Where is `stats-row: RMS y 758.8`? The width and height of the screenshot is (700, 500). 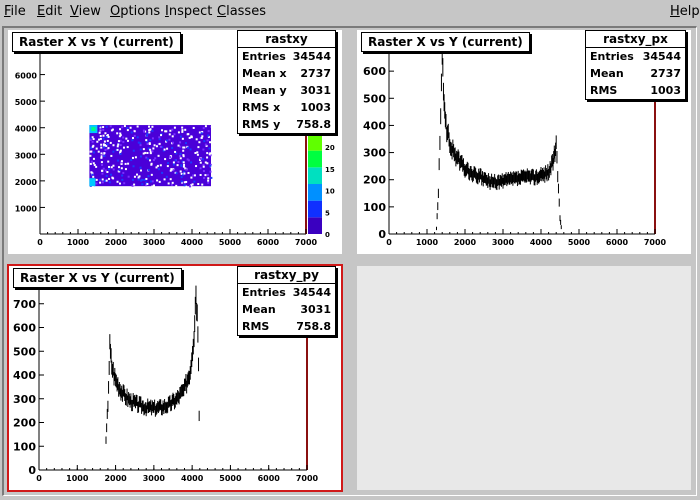 stats-row: RMS y 758.8 is located at coordinates (286, 124).